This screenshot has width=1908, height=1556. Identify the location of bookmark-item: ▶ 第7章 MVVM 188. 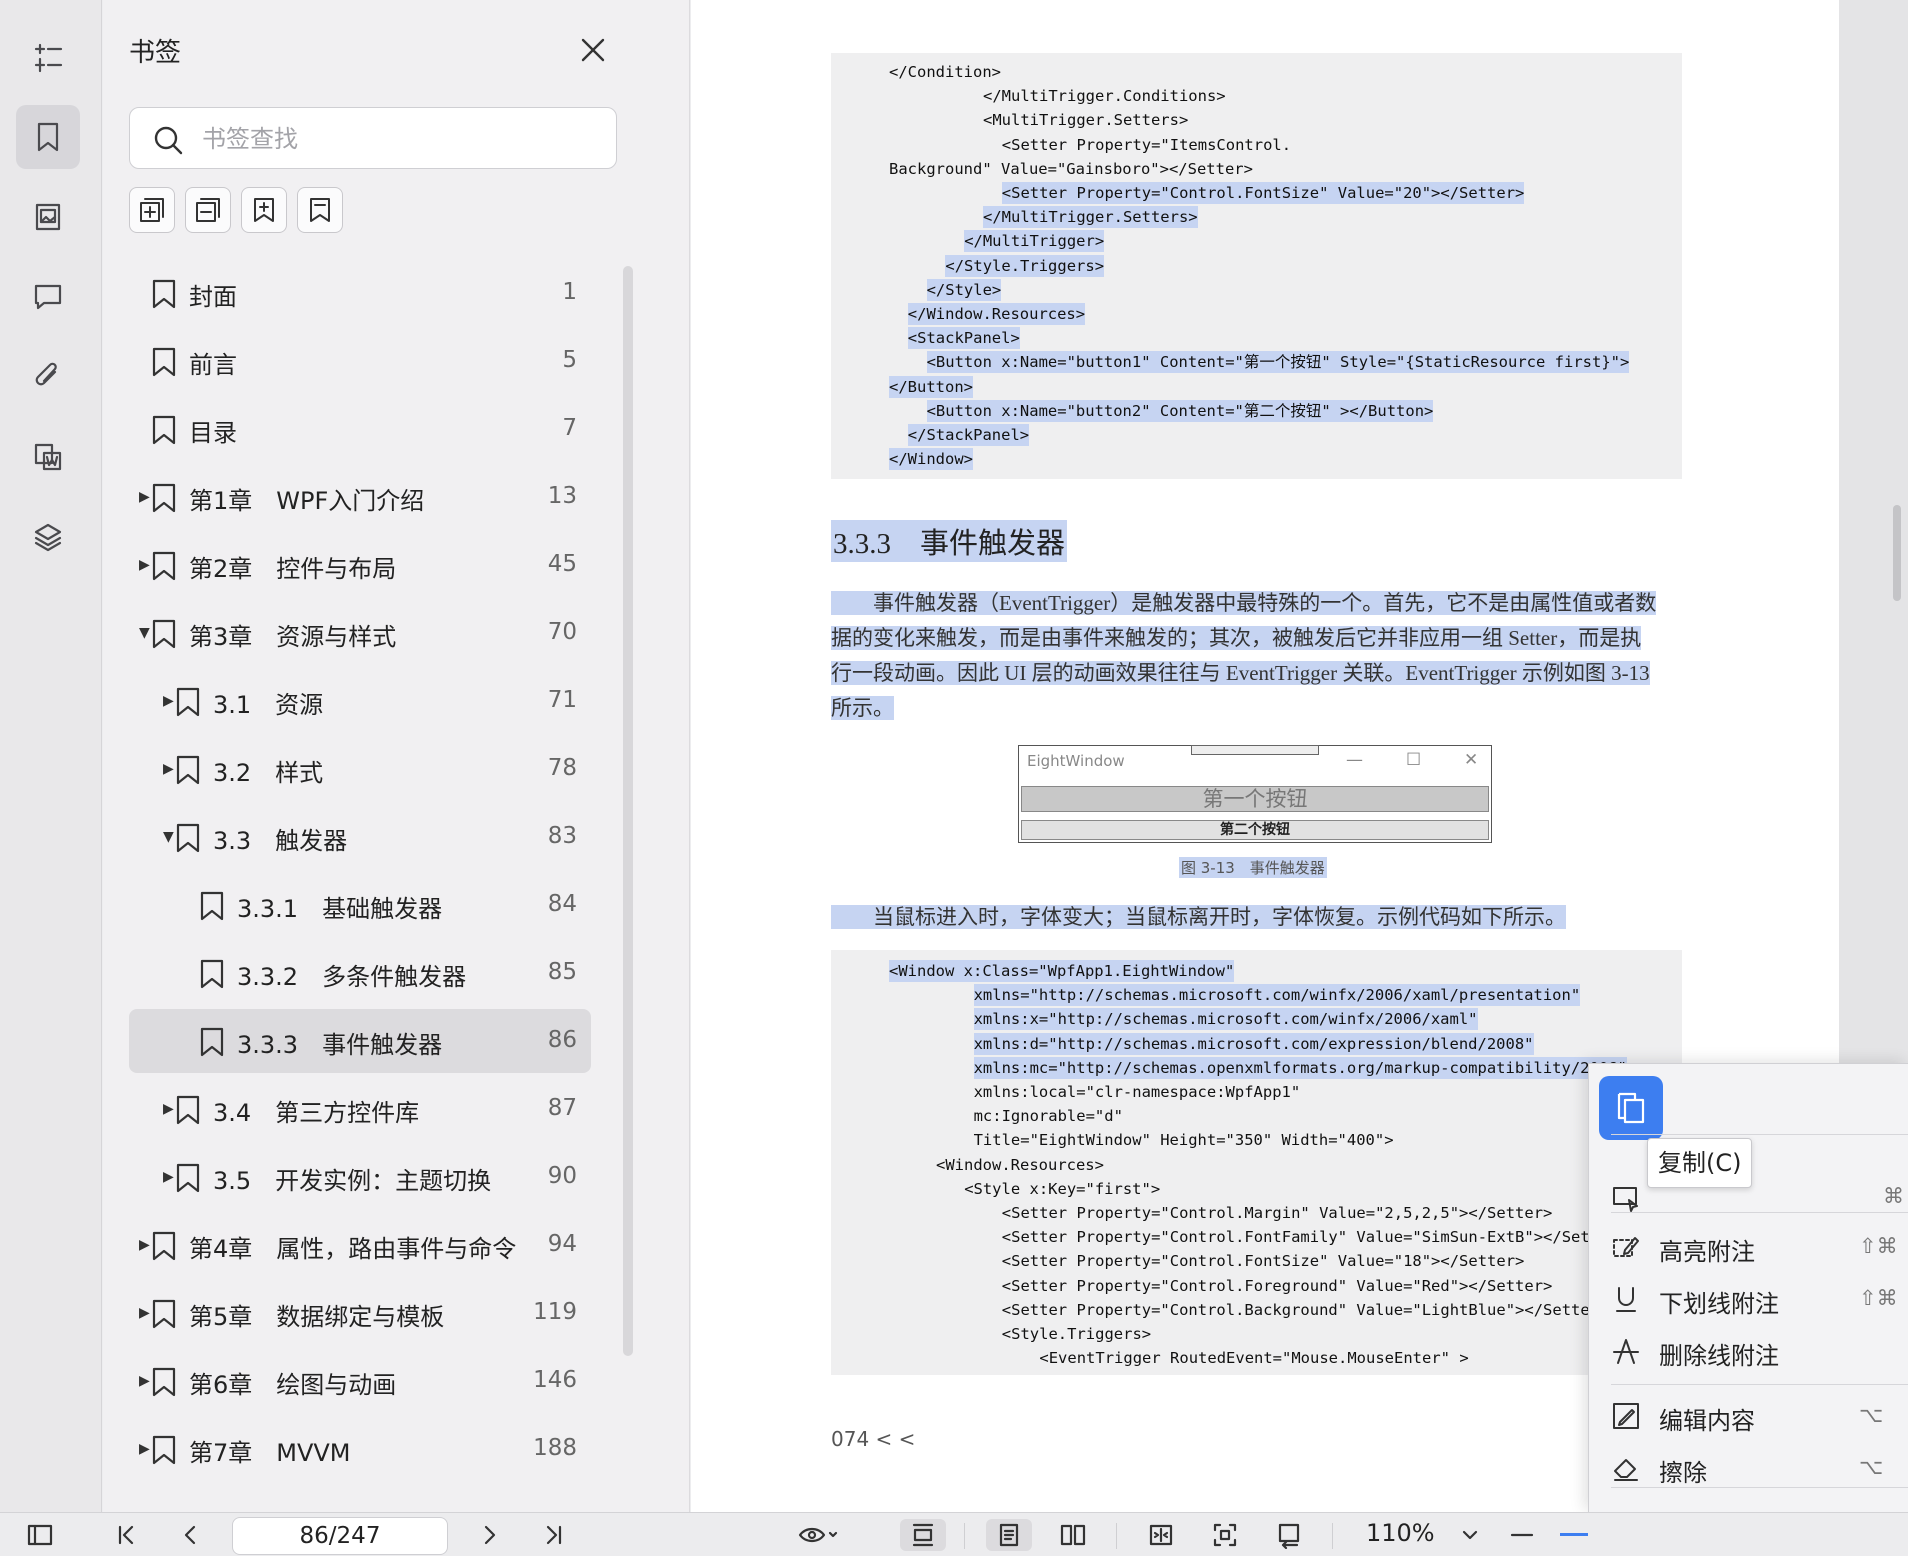
(360, 1449).